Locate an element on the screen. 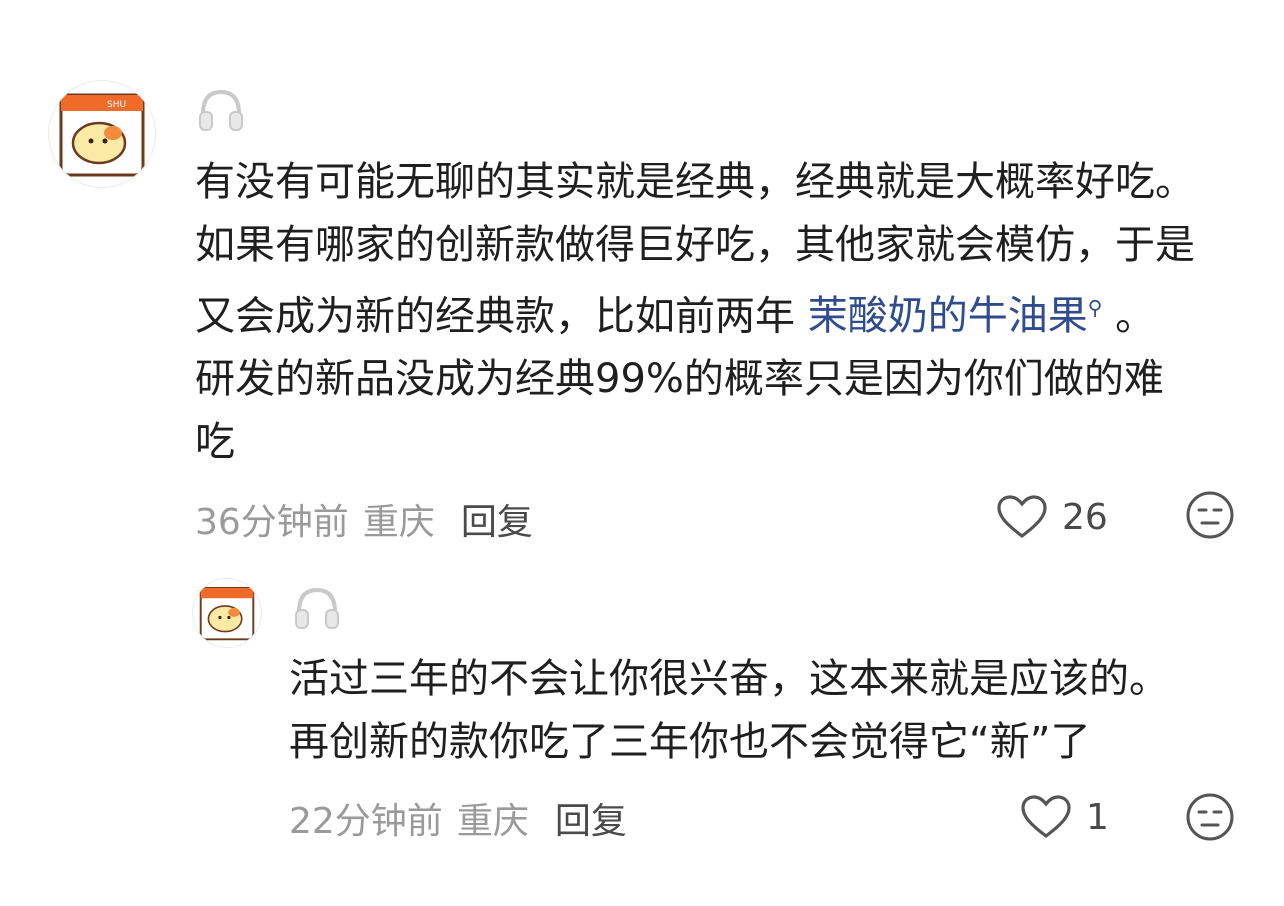 Image resolution: width=1284 pixels, height=906 pixels. comment-line: 活过三年的不会让你很兴奋，这本来就是应该的。 is located at coordinates (729, 679).